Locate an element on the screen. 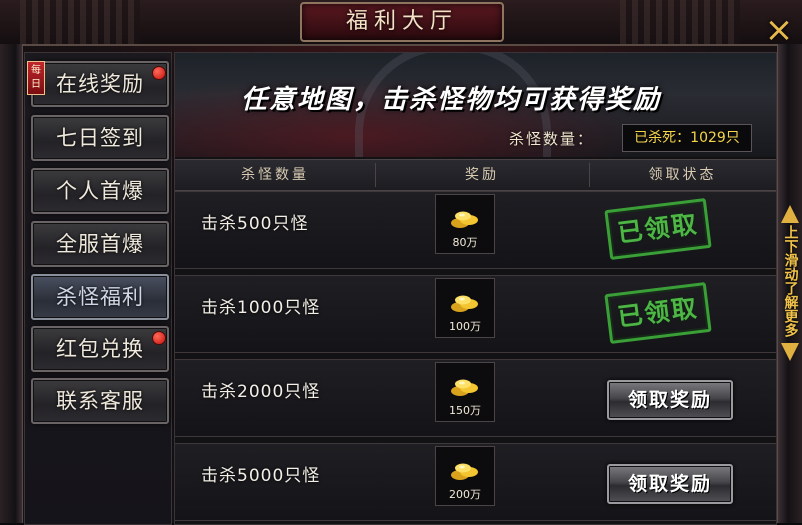  table-row: 击杀2000只怪 150万 领取奖励 is located at coordinates (475, 398).